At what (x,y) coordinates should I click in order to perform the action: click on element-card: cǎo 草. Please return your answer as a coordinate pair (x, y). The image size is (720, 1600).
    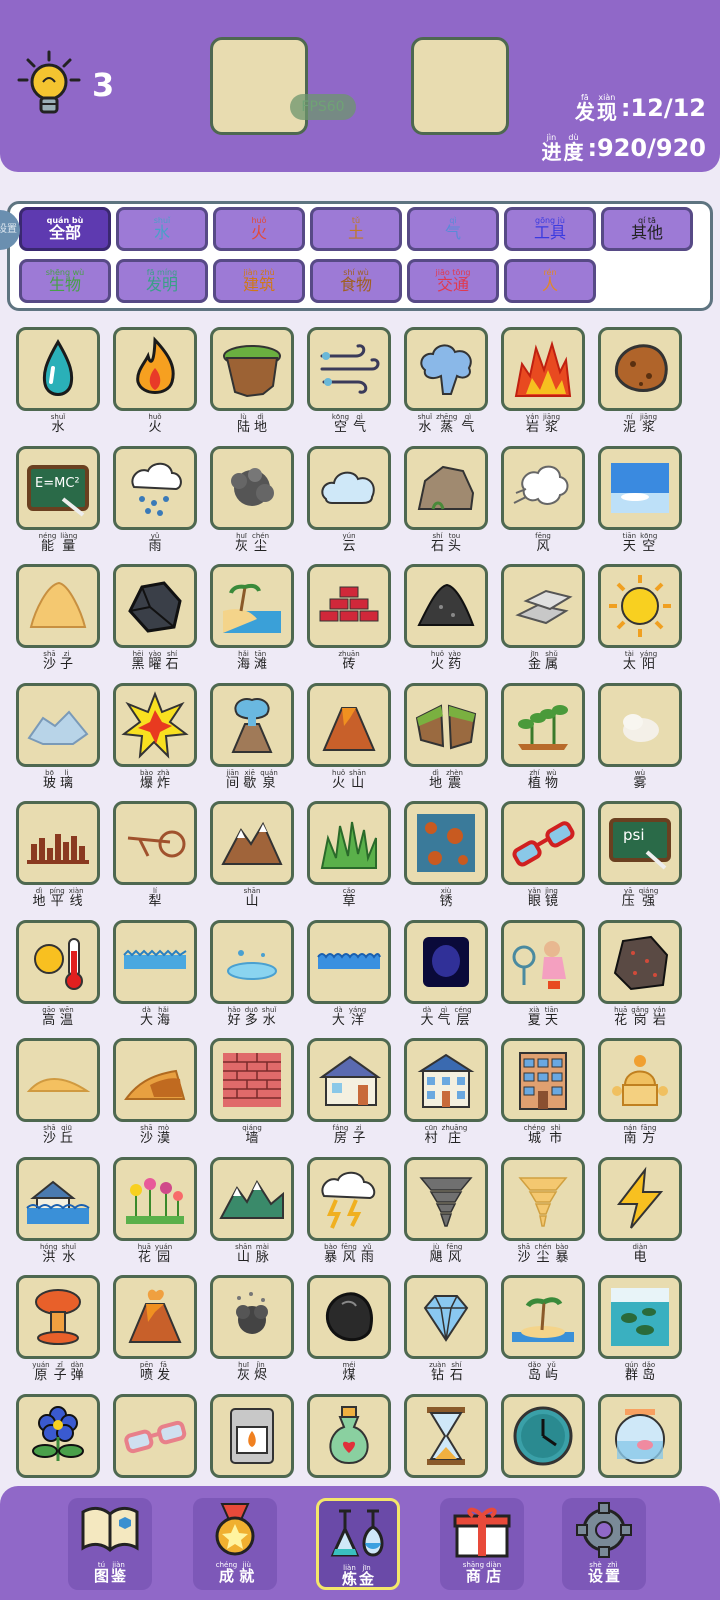
    Looking at the image, I should click on (349, 857).